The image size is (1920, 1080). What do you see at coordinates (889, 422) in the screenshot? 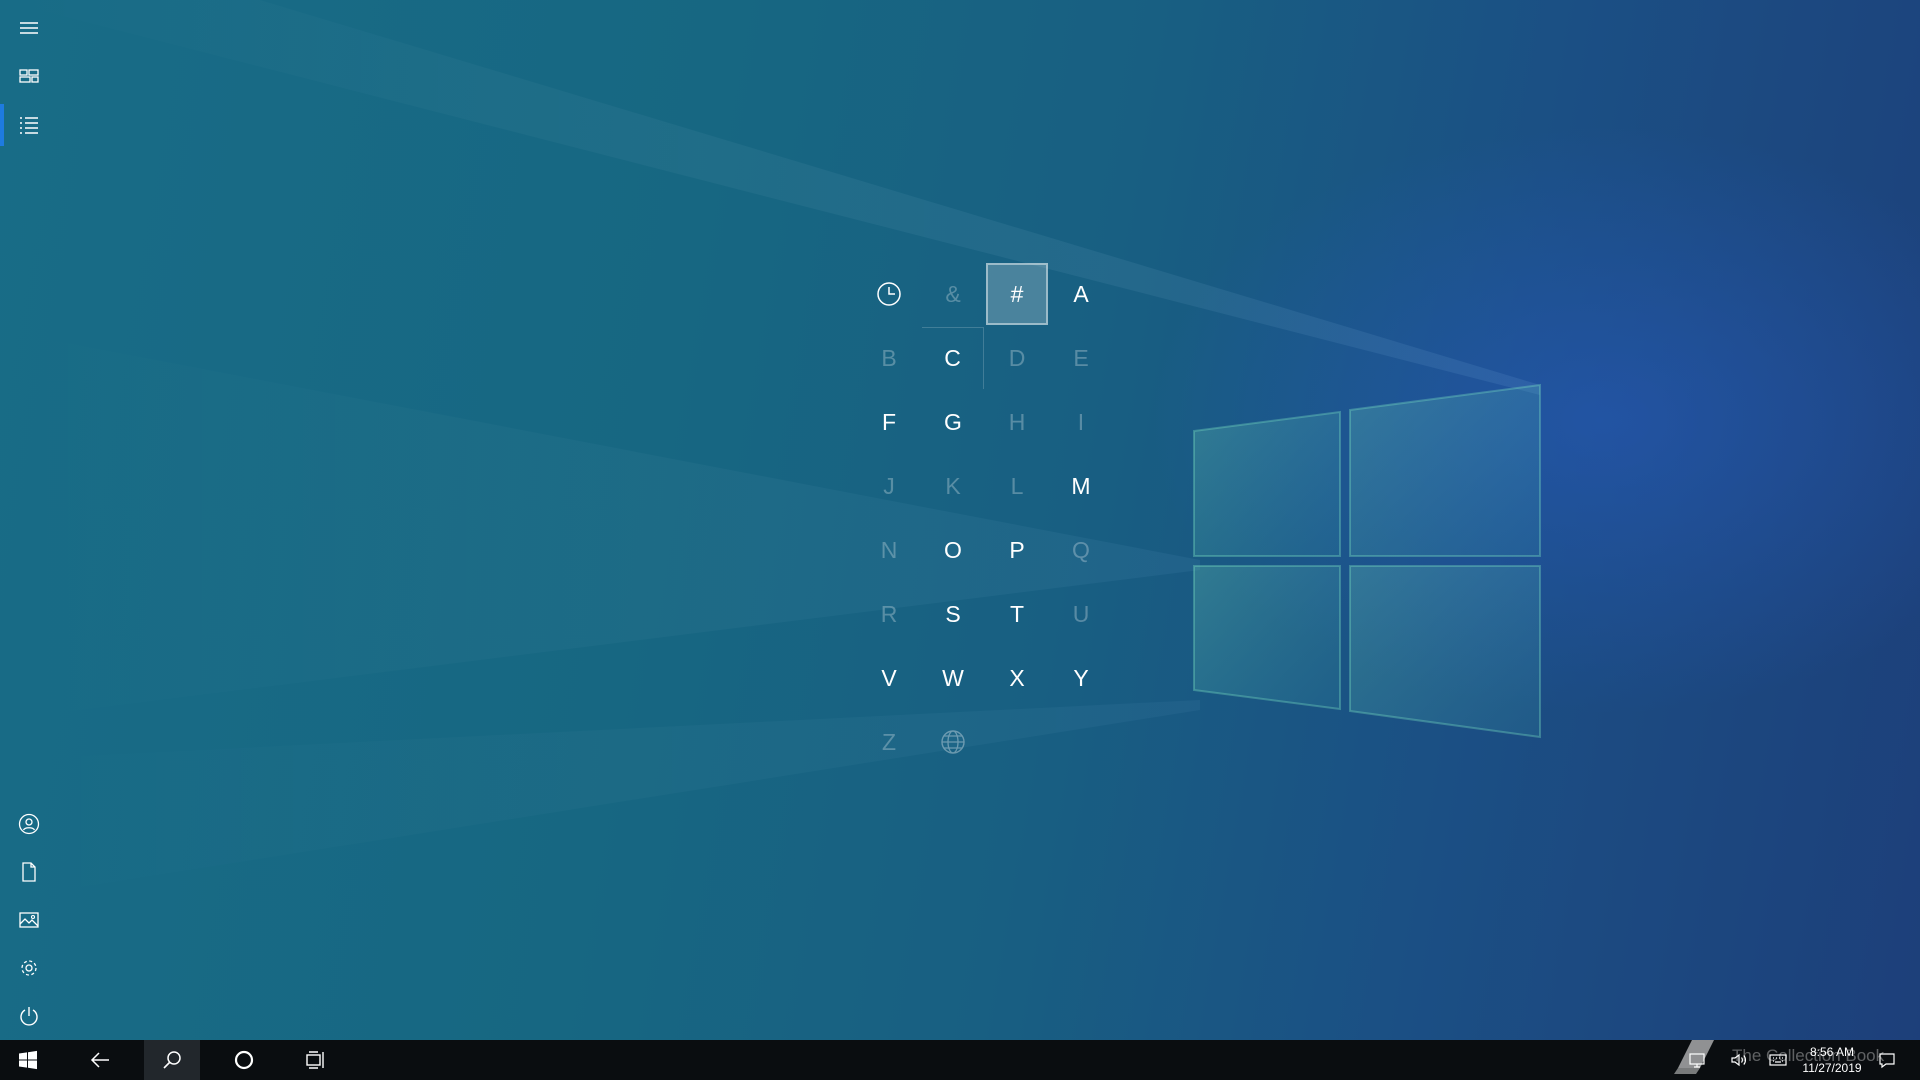
I see `jump-letter-f: F` at bounding box center [889, 422].